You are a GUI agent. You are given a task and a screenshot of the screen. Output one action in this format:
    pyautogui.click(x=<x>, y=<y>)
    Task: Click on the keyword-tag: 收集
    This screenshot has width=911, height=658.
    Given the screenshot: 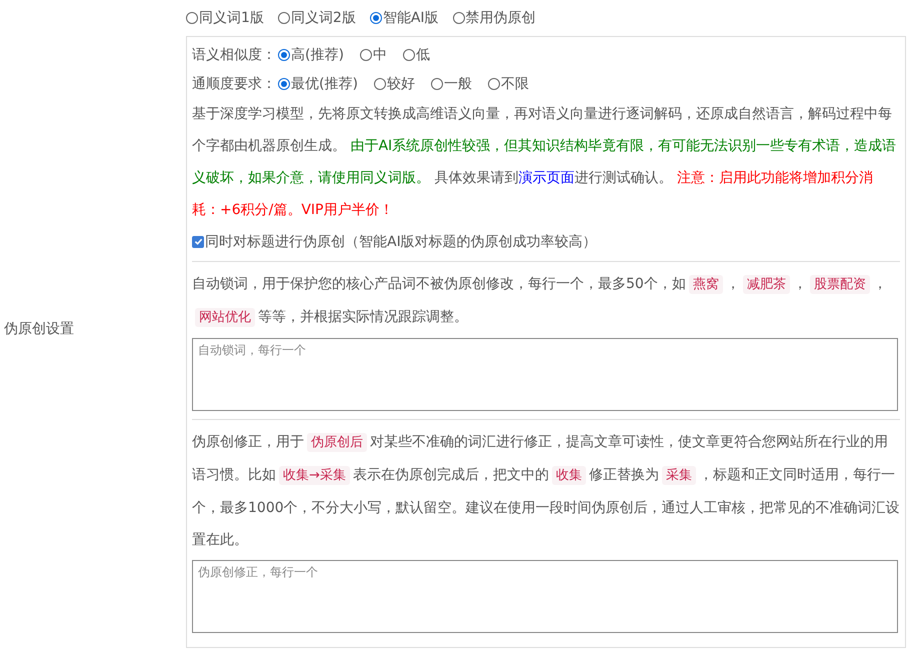 What is the action you would take?
    pyautogui.click(x=569, y=476)
    